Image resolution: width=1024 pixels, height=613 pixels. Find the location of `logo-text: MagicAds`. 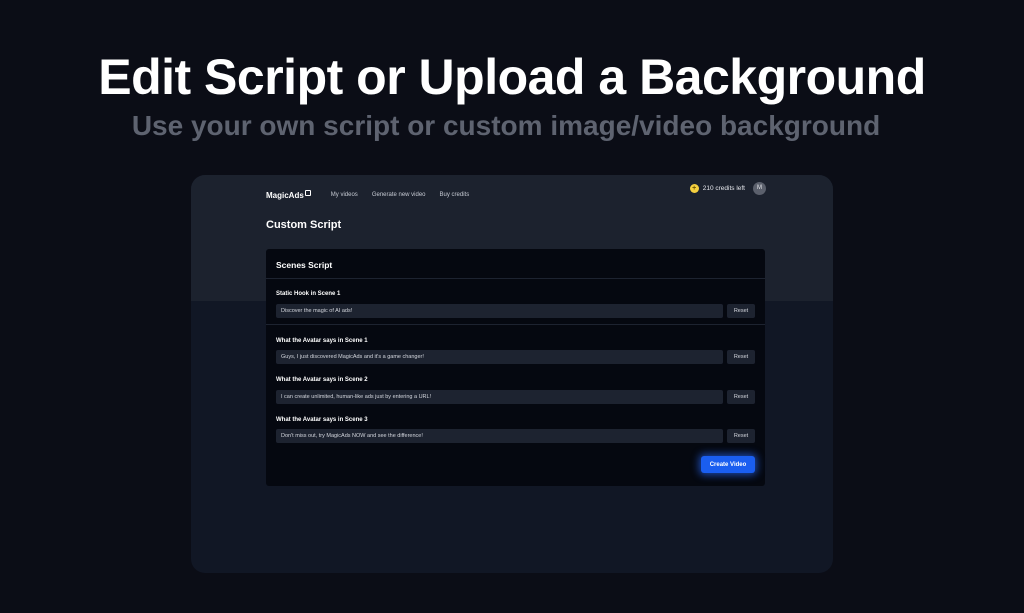

logo-text: MagicAds is located at coordinates (285, 195).